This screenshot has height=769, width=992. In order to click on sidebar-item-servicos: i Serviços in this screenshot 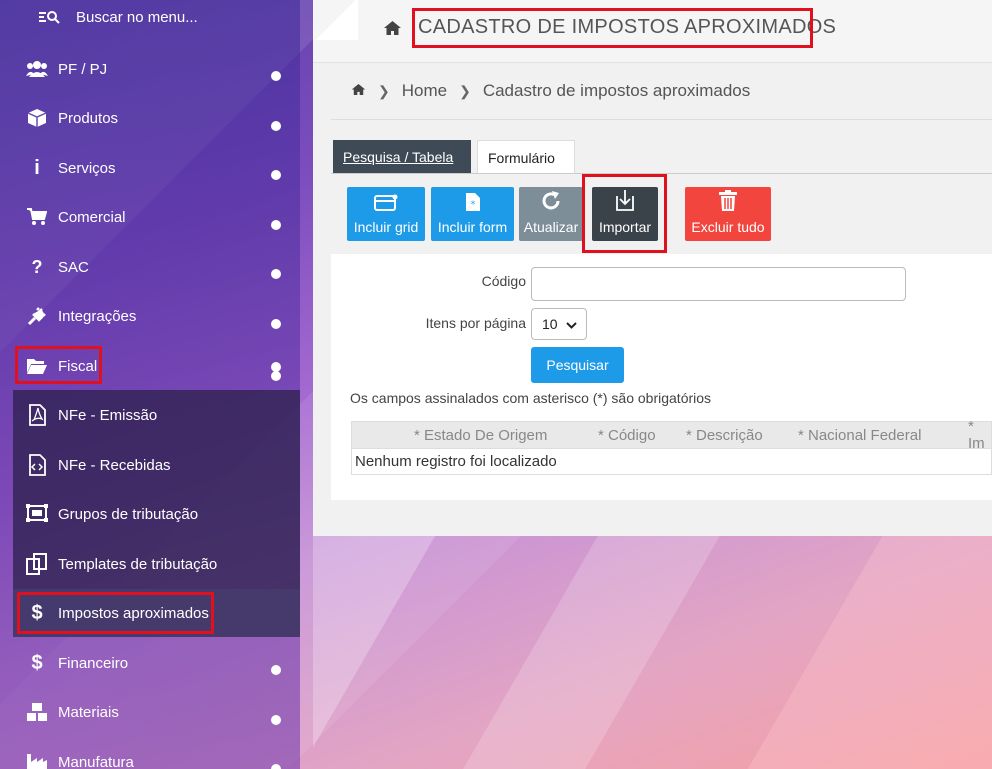, I will do `click(150, 168)`.